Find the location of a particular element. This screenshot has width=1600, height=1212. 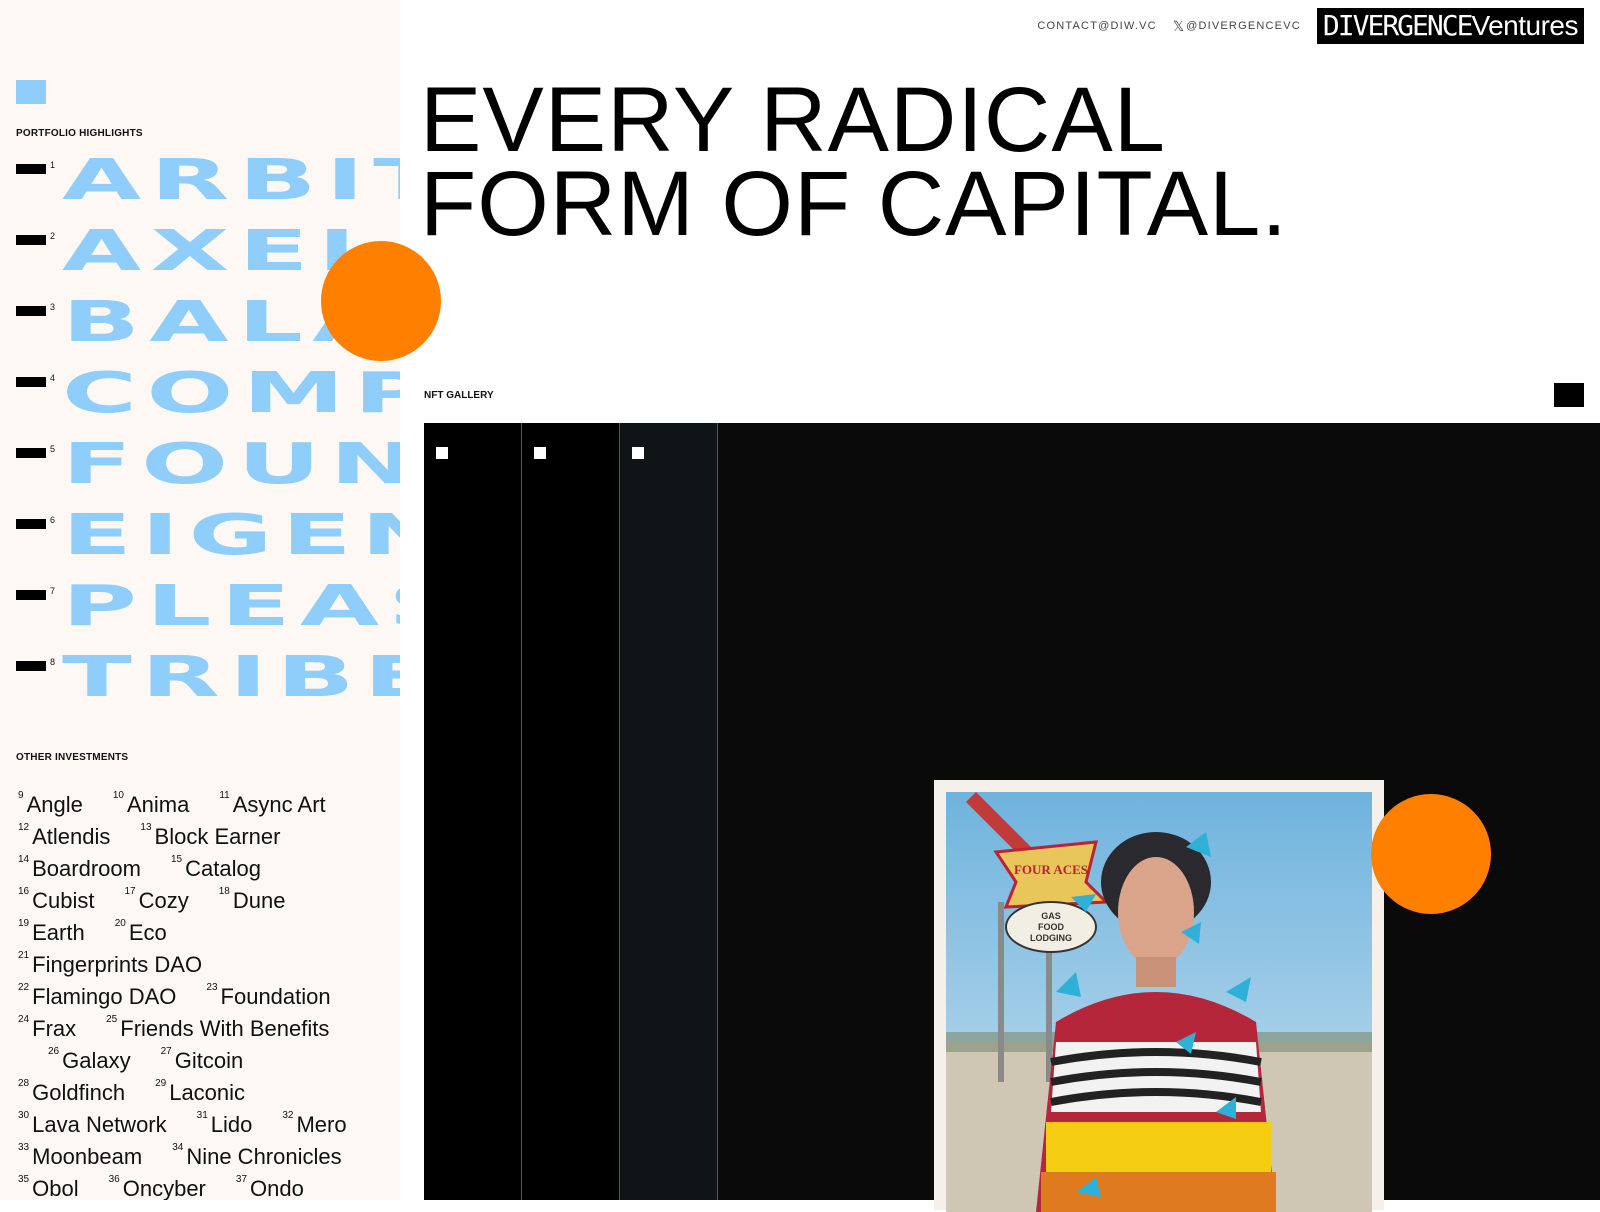

portfolio-highlight-item: 7PLEASR is located at coordinates (200, 614).